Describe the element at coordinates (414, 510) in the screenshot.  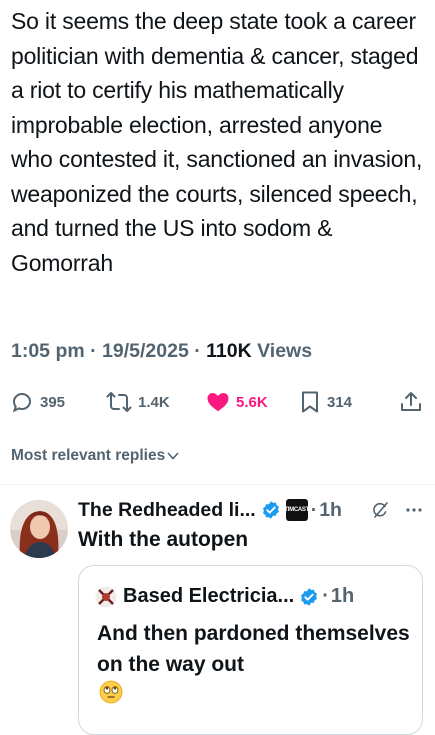
I see `more-options-icon` at that location.